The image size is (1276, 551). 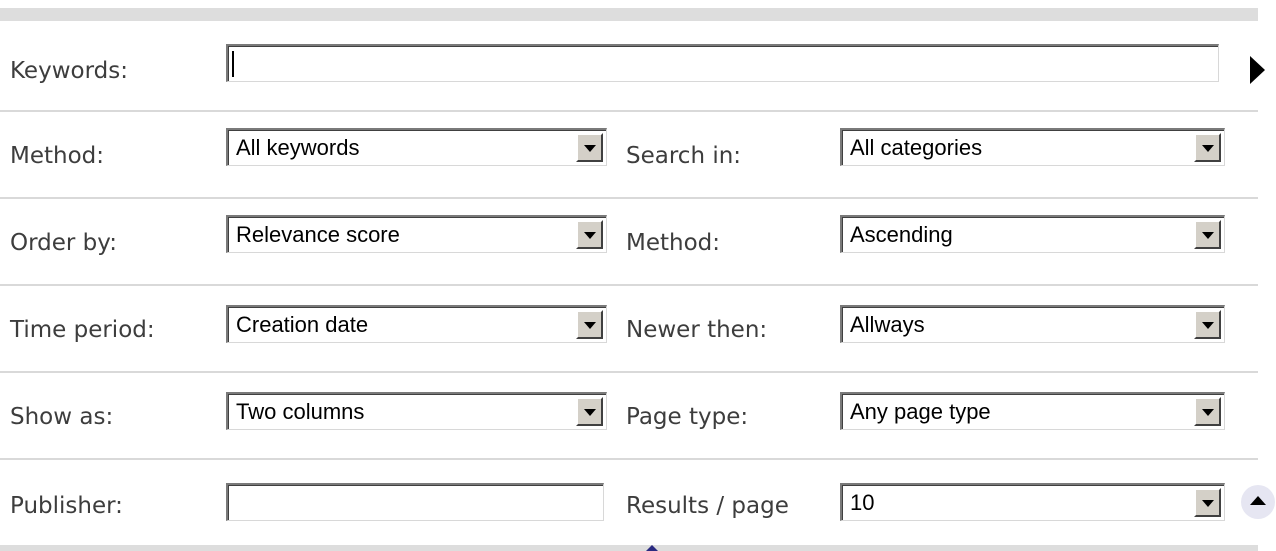 I want to click on results-per-page-select-value: 10, so click(x=862, y=502).